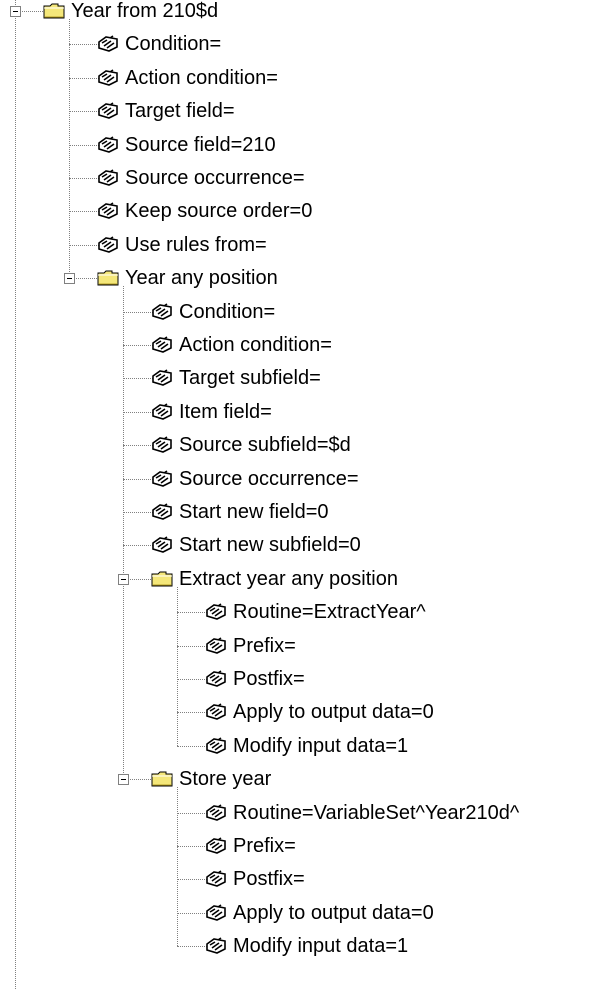  What do you see at coordinates (222, 779) in the screenshot?
I see `tree-folder-node: Store year` at bounding box center [222, 779].